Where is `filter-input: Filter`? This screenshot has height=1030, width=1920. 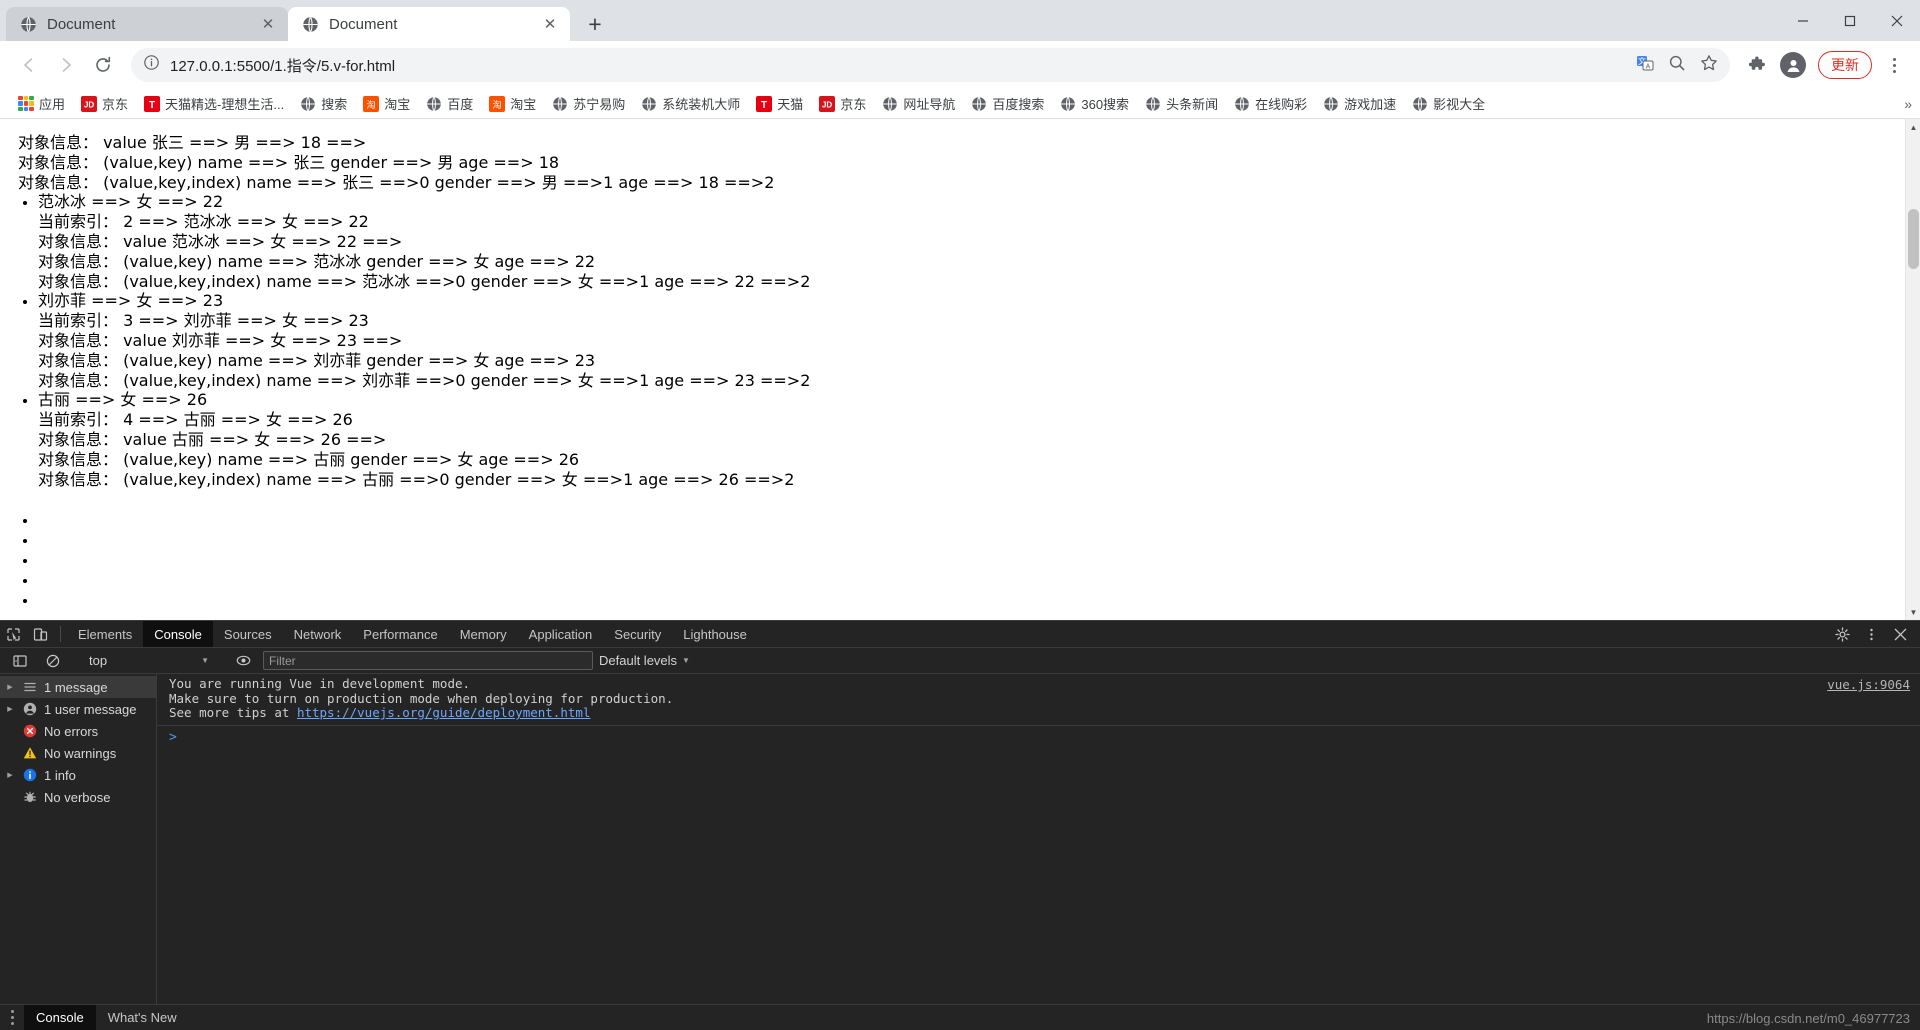 filter-input: Filter is located at coordinates (428, 660).